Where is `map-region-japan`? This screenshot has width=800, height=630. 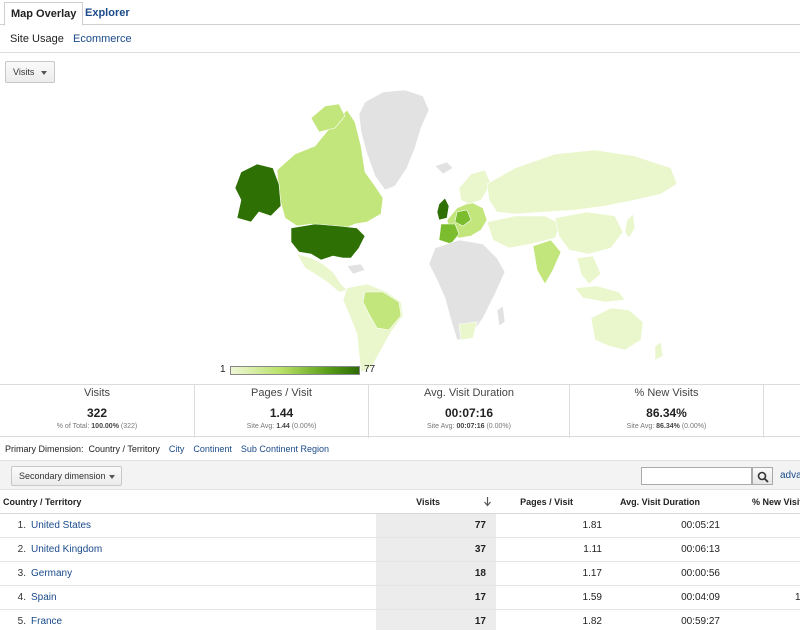 map-region-japan is located at coordinates (630, 226).